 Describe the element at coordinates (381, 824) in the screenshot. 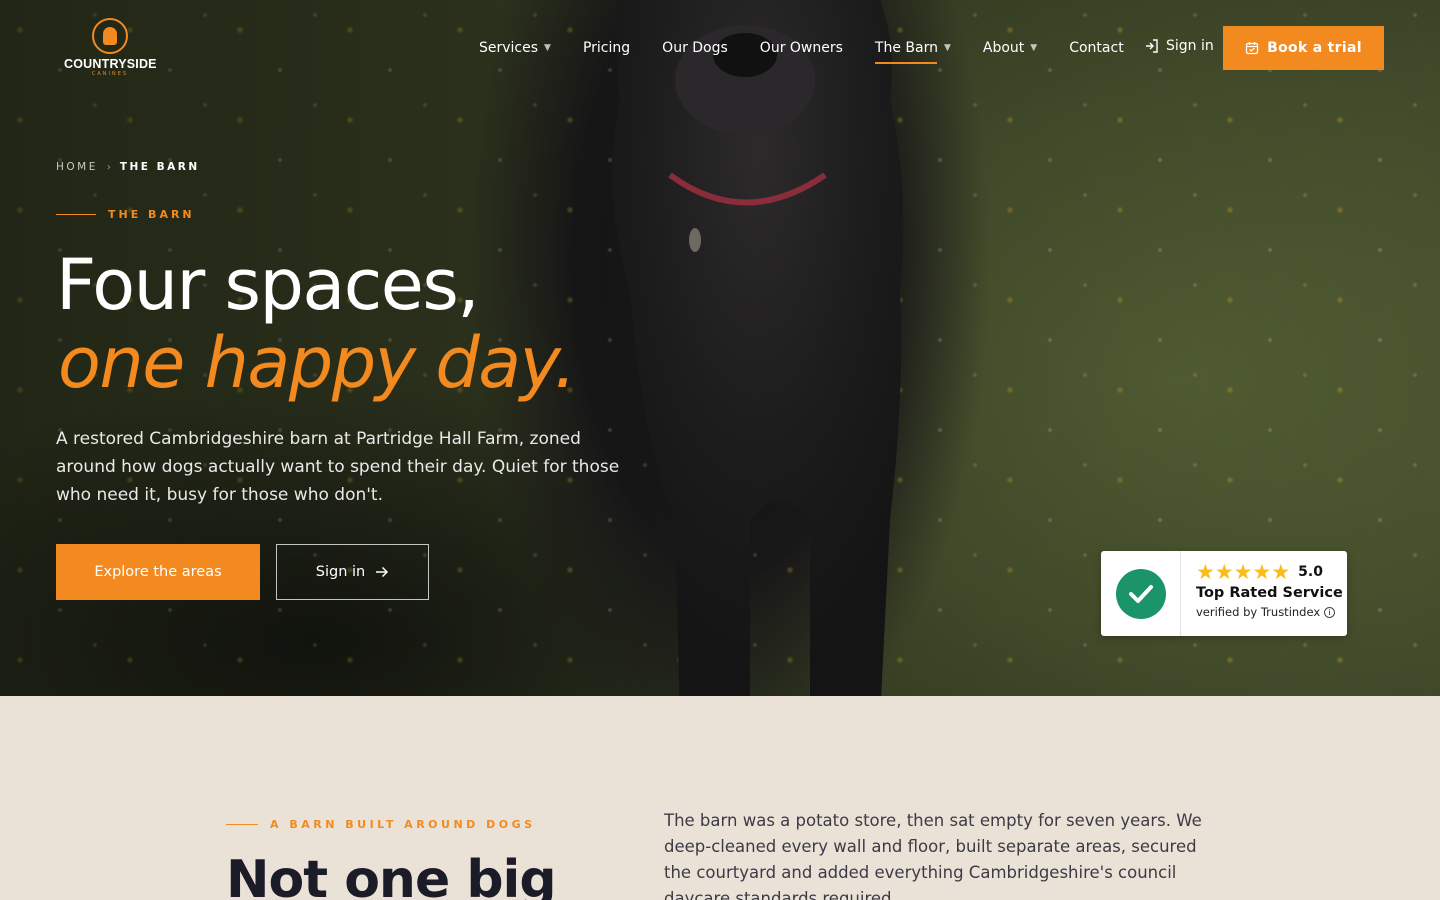

I see `section-eyebrow: A BARN BUILT AROUND DOGS` at that location.